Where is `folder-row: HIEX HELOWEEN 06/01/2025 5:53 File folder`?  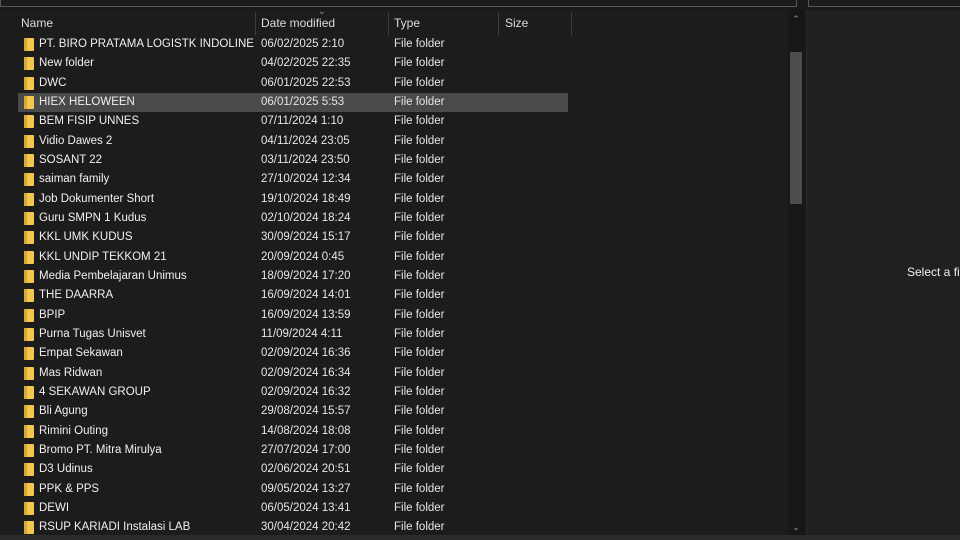
folder-row: HIEX HELOWEEN 06/01/2025 5:53 File folder is located at coordinates (293, 102).